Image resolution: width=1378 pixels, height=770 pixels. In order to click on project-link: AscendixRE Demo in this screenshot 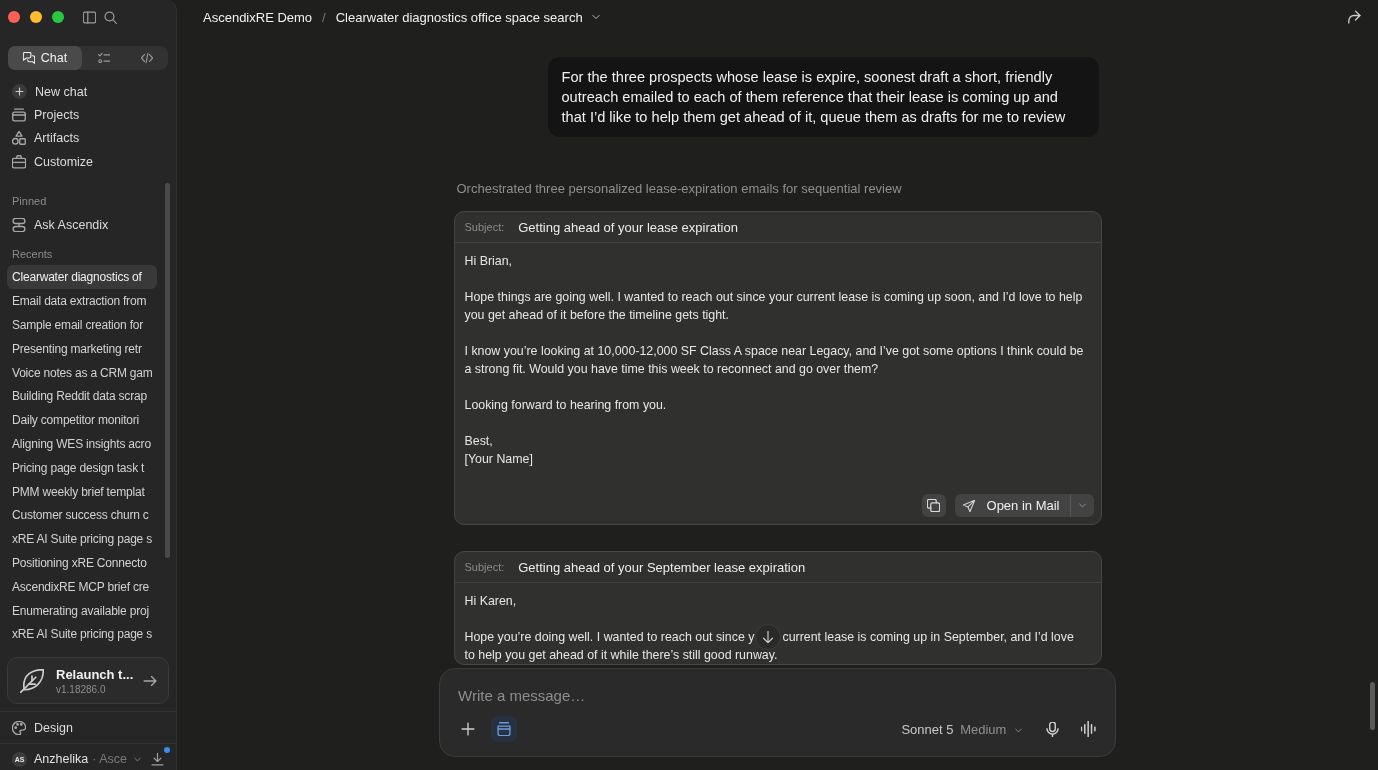, I will do `click(258, 17)`.